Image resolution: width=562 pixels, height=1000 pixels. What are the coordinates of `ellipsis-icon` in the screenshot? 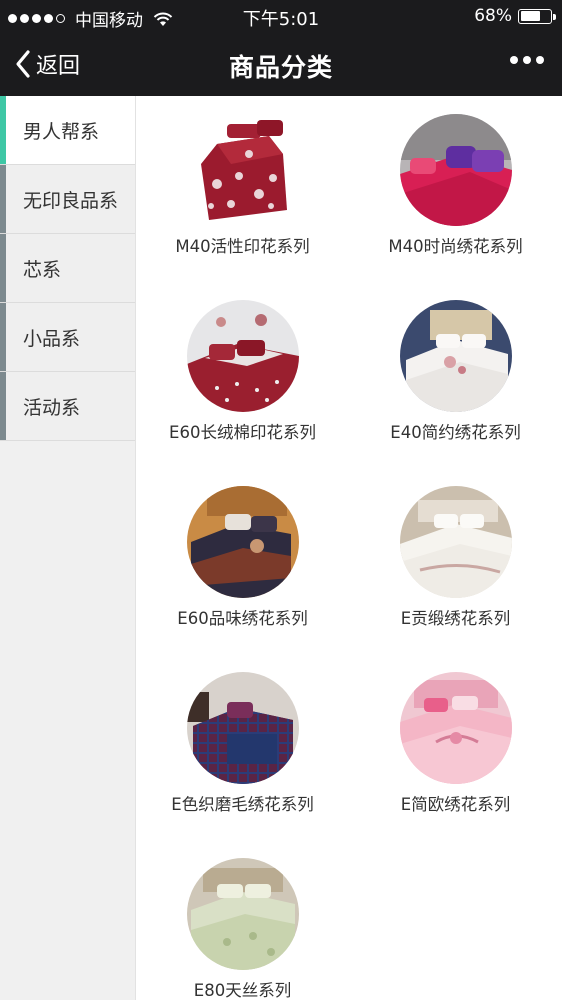 It's located at (514, 60).